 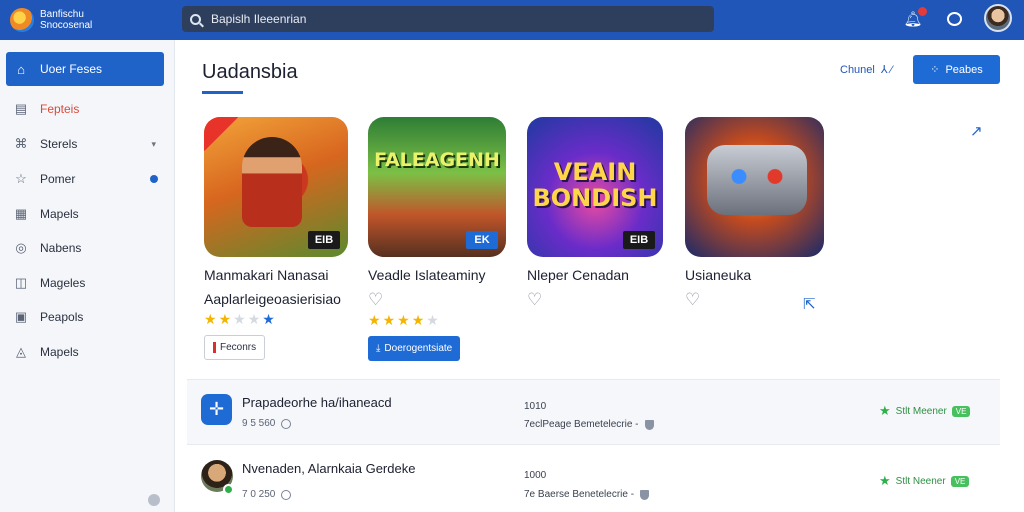 What do you see at coordinates (639, 240) in the screenshot?
I see `rating-badge: EIB` at bounding box center [639, 240].